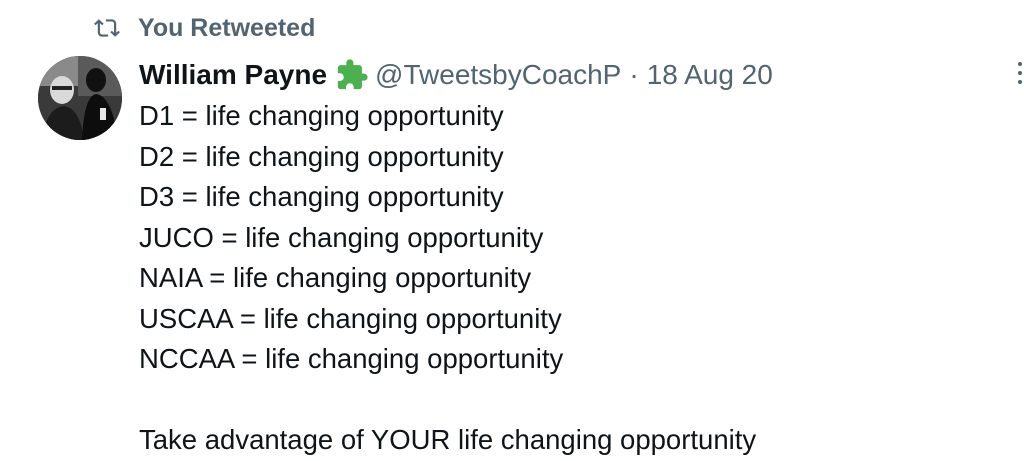  Describe the element at coordinates (321, 156) in the screenshot. I see `tweet-line-2: D2 = life changing opportunity` at that location.